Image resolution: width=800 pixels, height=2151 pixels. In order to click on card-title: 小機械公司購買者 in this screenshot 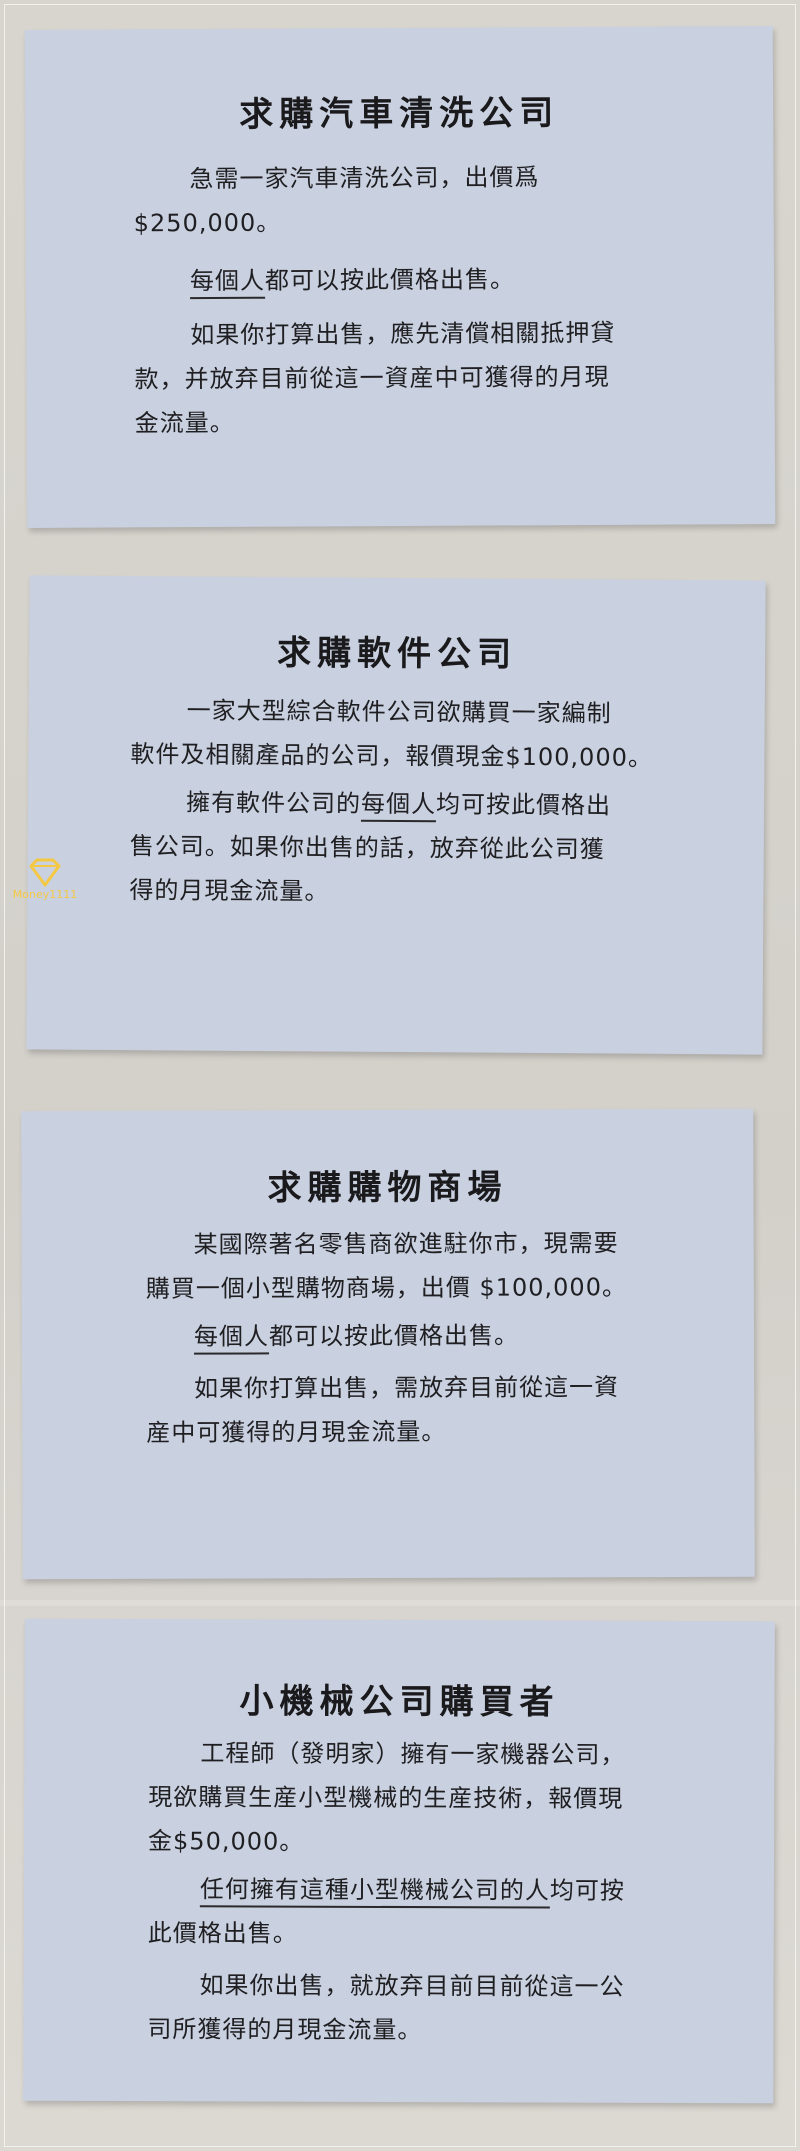, I will do `click(399, 1702)`.